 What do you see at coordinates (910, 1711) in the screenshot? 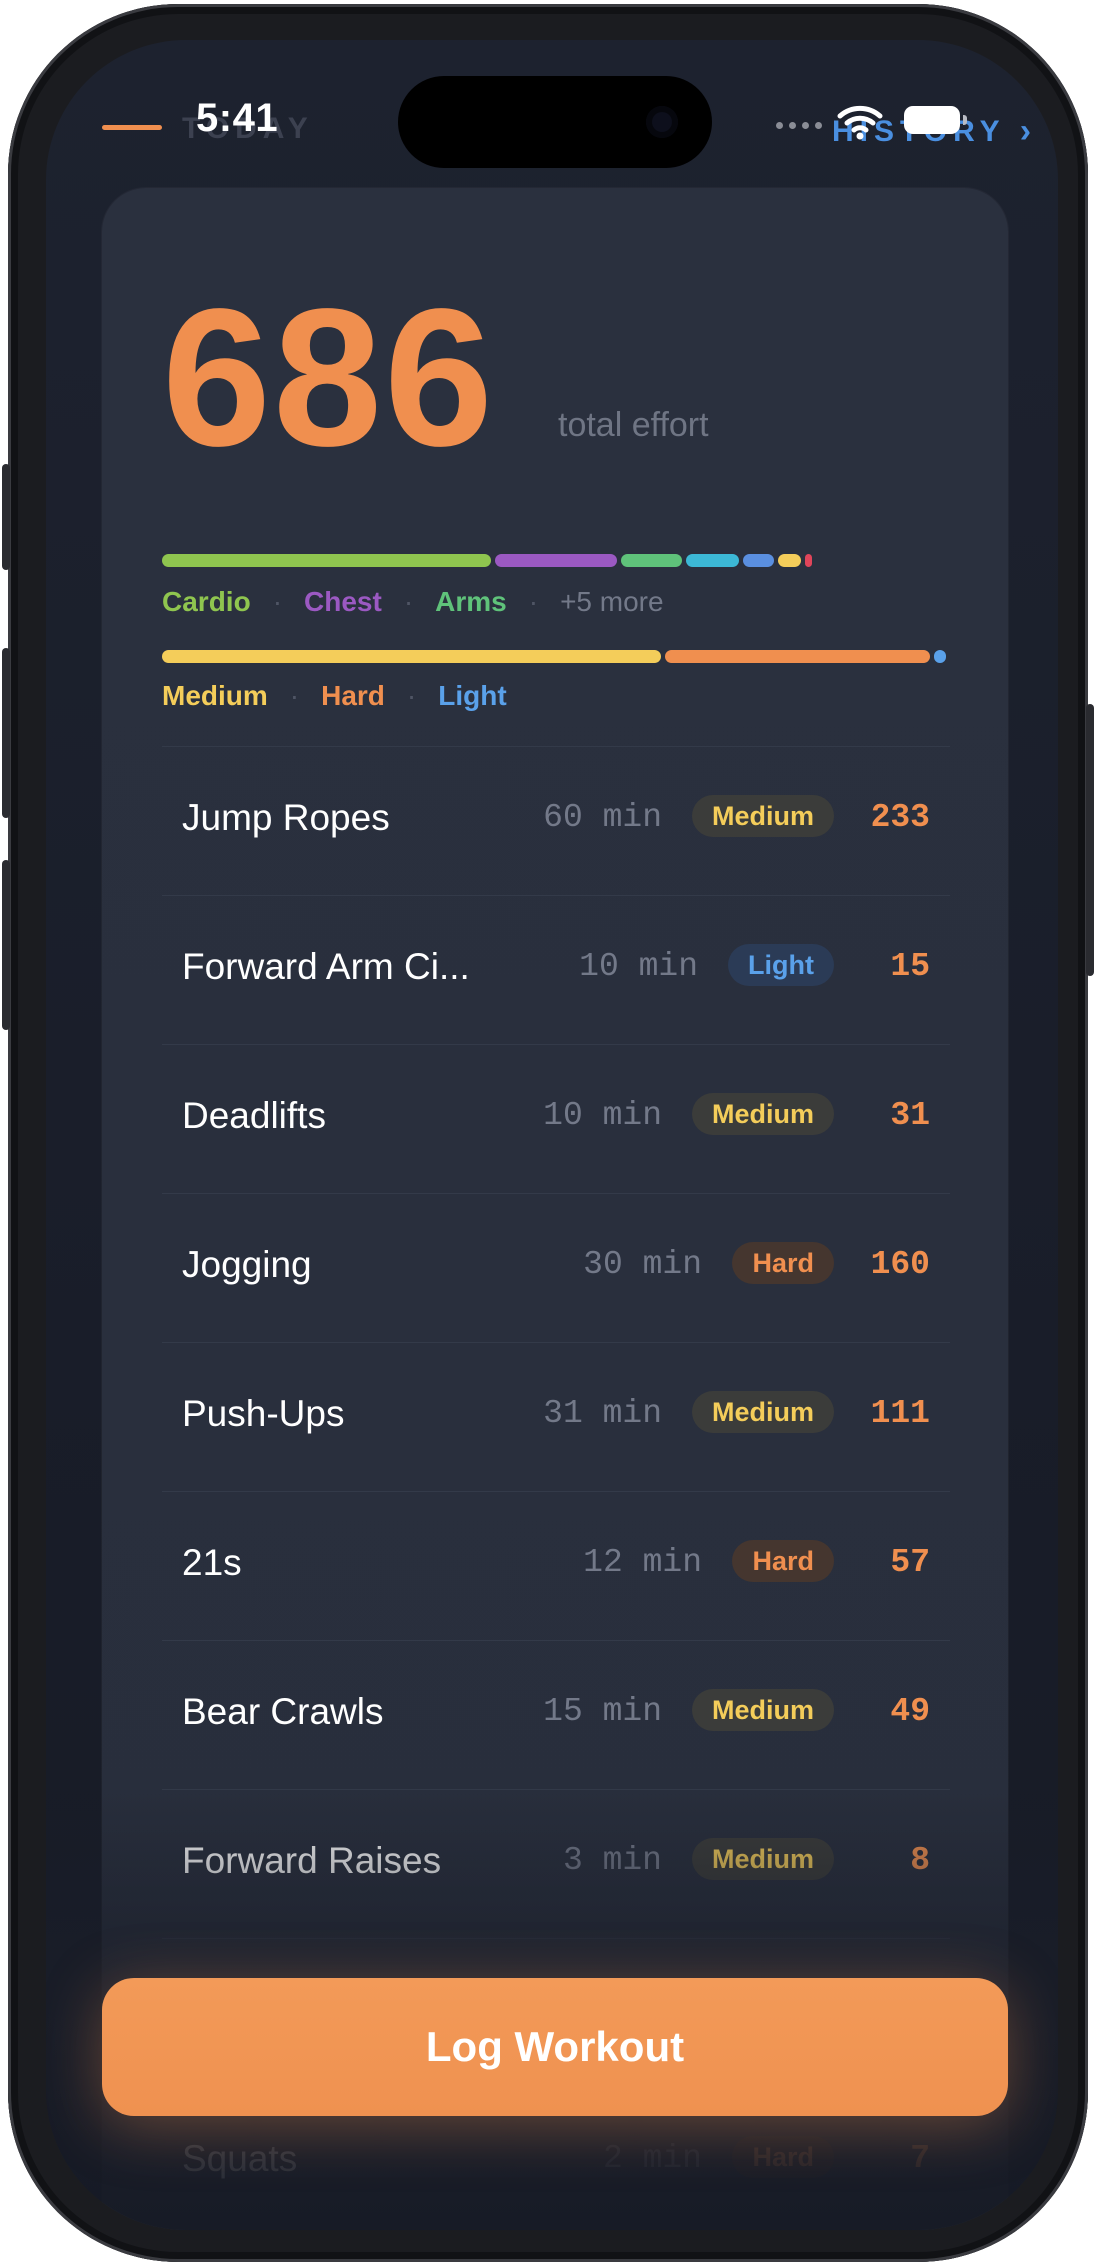
I see `exercise-points: 49` at bounding box center [910, 1711].